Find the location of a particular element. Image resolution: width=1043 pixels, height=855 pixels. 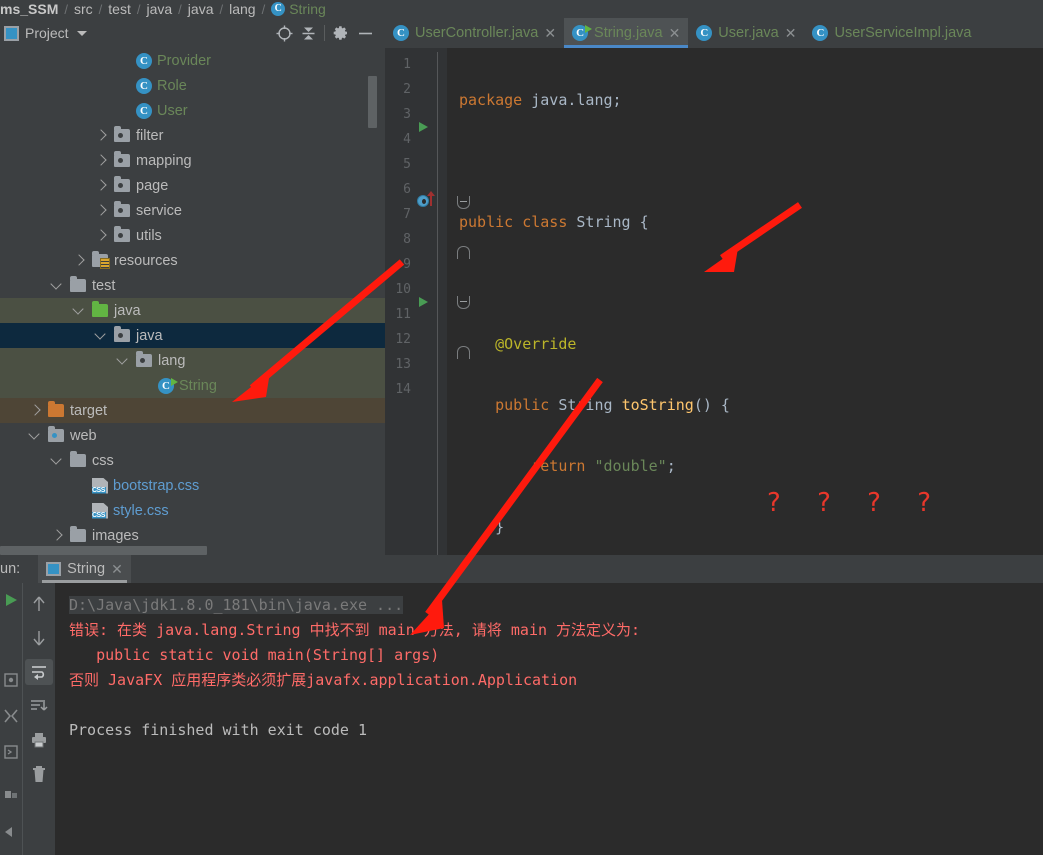

editor-gutter: 1 2 3 4 5 6 7 8 9 10 11 12 13 14 is located at coordinates (427, 301).